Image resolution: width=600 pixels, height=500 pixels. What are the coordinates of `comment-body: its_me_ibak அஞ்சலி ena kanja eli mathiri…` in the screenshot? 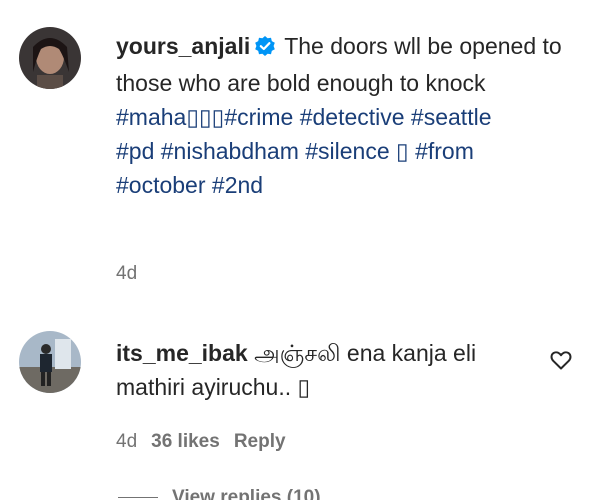 It's located at (326, 370).